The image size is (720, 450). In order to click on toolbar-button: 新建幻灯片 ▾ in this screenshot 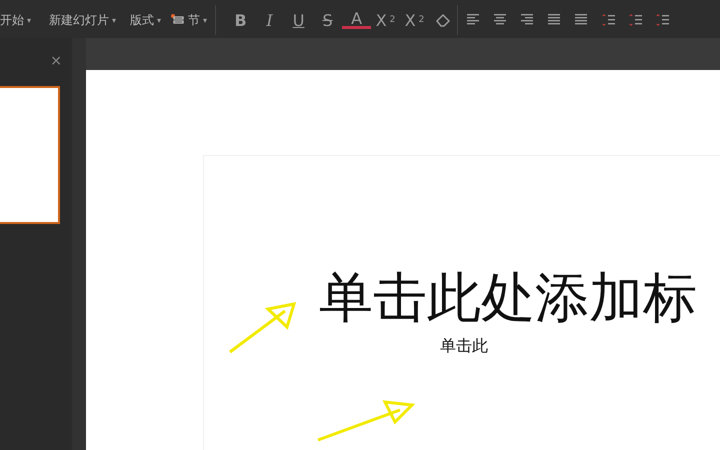, I will do `click(82, 20)`.